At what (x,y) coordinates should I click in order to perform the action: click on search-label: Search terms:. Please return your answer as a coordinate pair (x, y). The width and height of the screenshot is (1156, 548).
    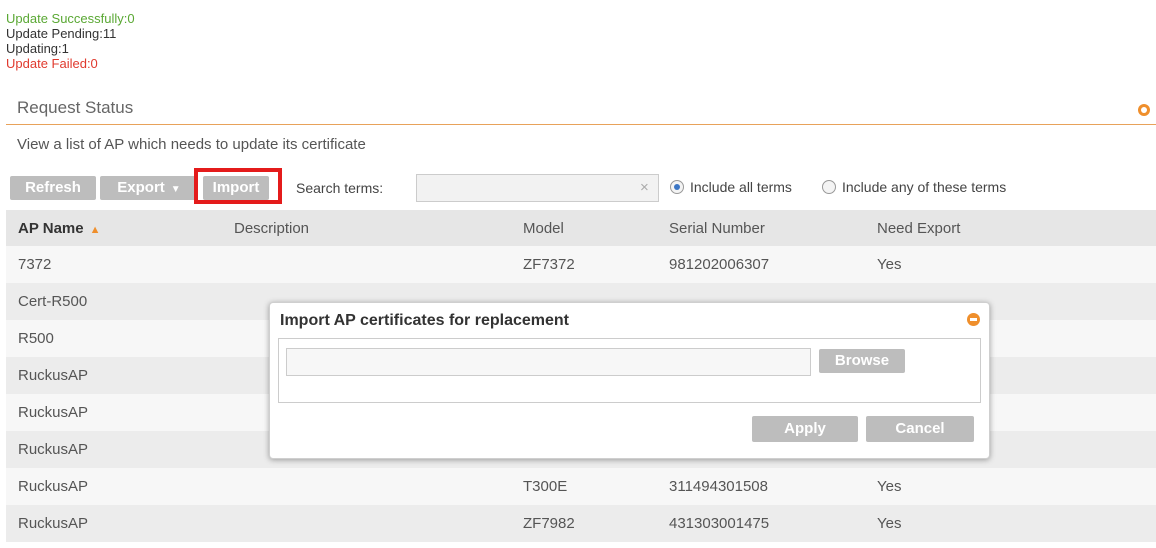
    Looking at the image, I should click on (340, 188).